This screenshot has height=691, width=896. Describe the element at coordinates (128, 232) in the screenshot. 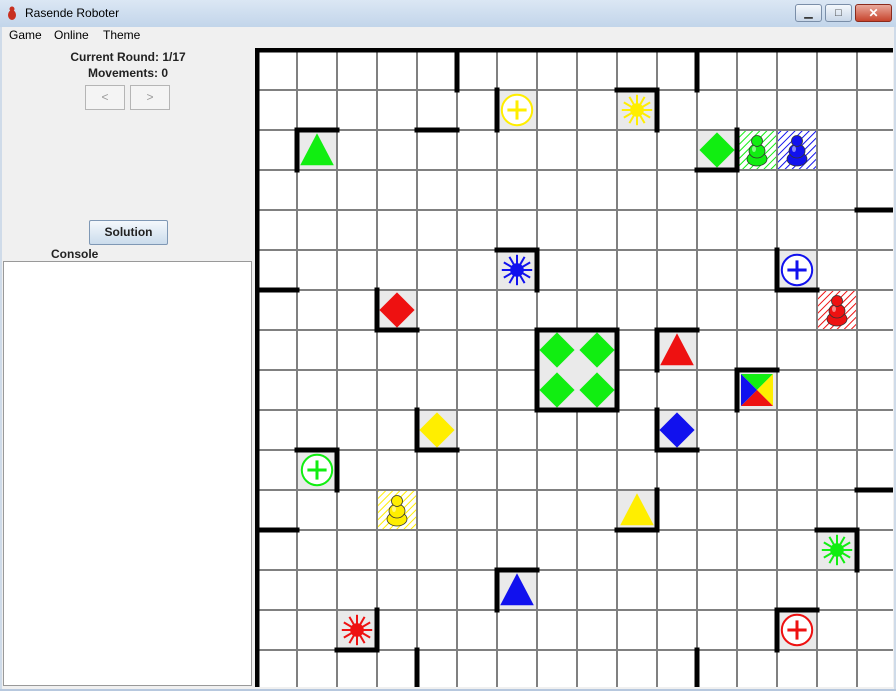

I see `solution-button: Solution` at that location.